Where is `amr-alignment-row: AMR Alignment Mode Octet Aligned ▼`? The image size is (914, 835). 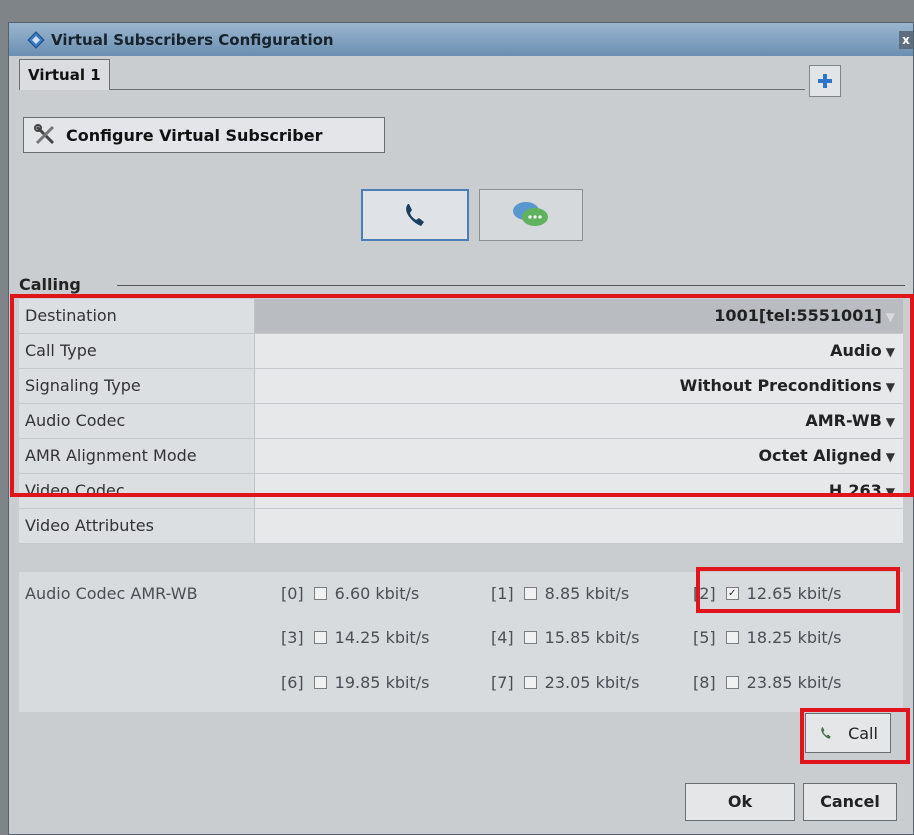 amr-alignment-row: AMR Alignment Mode Octet Aligned ▼ is located at coordinates (461, 456).